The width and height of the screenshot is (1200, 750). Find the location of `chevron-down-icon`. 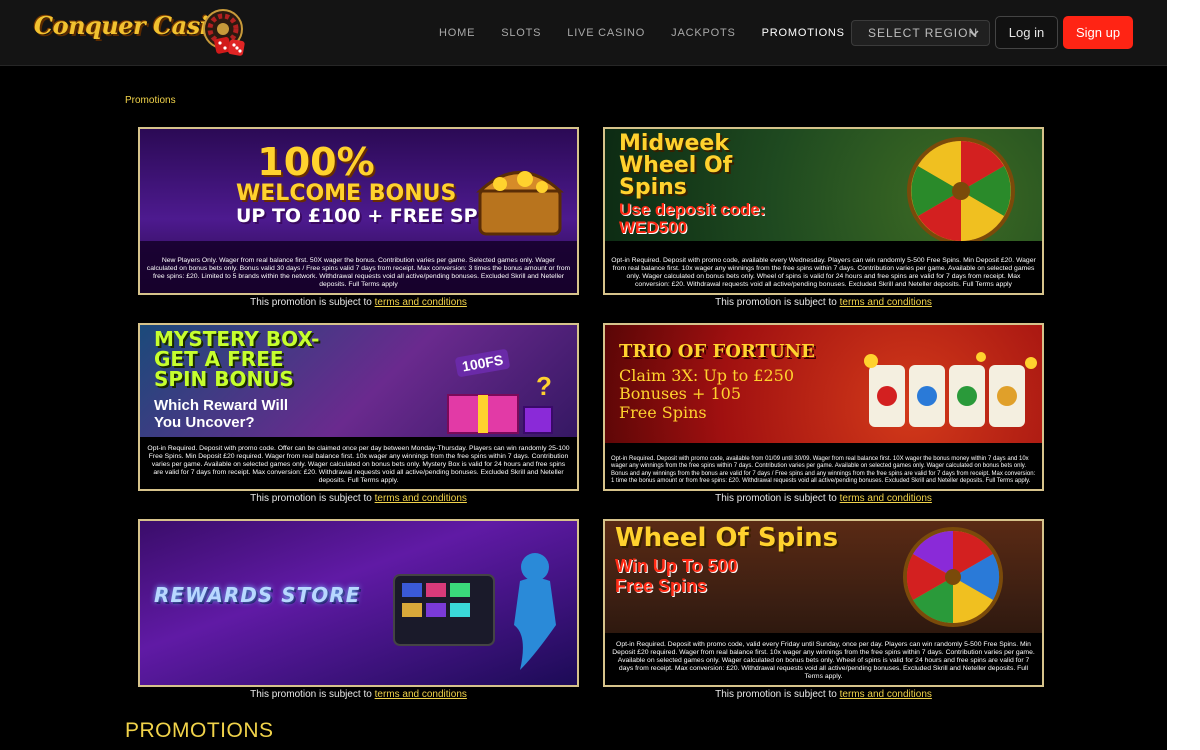

chevron-down-icon is located at coordinates (974, 33).